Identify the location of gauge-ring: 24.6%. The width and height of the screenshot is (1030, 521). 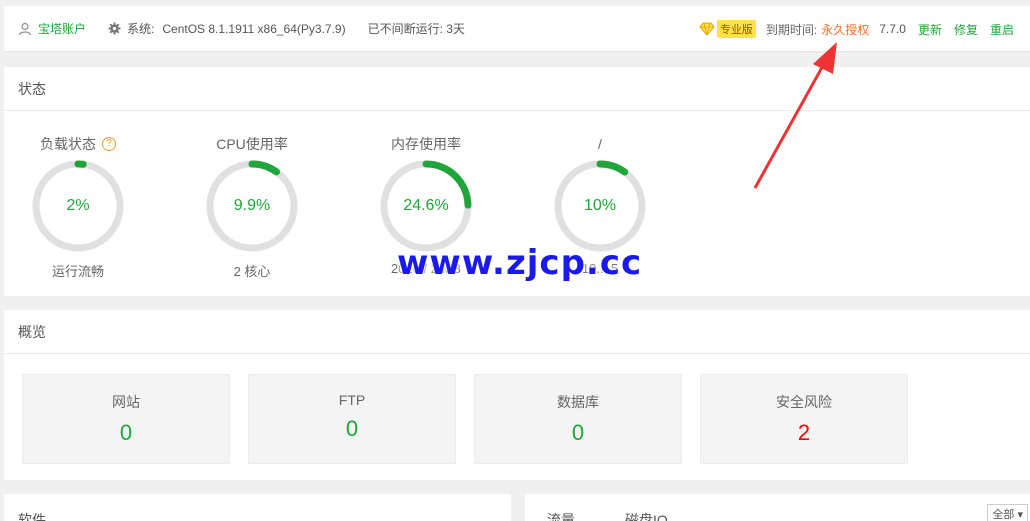
(426, 206).